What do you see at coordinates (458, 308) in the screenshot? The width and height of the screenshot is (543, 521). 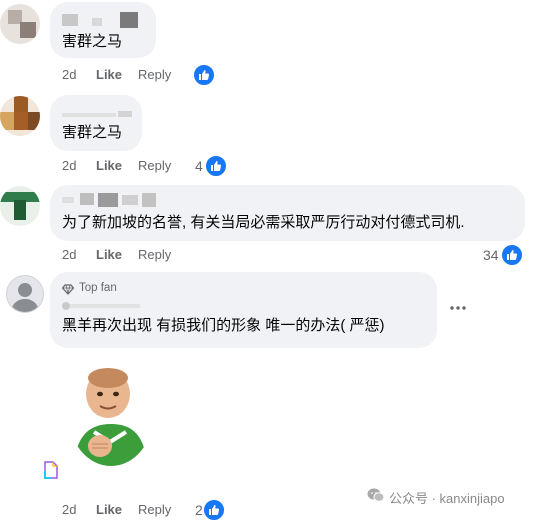 I see `more-options-icon` at bounding box center [458, 308].